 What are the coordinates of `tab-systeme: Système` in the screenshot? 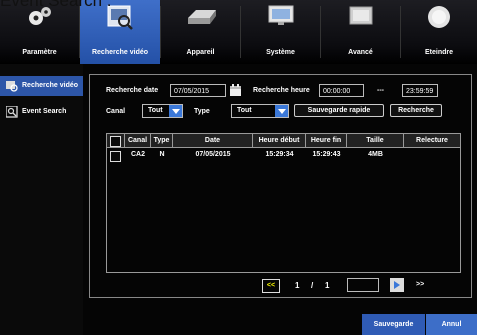 It's located at (280, 32).